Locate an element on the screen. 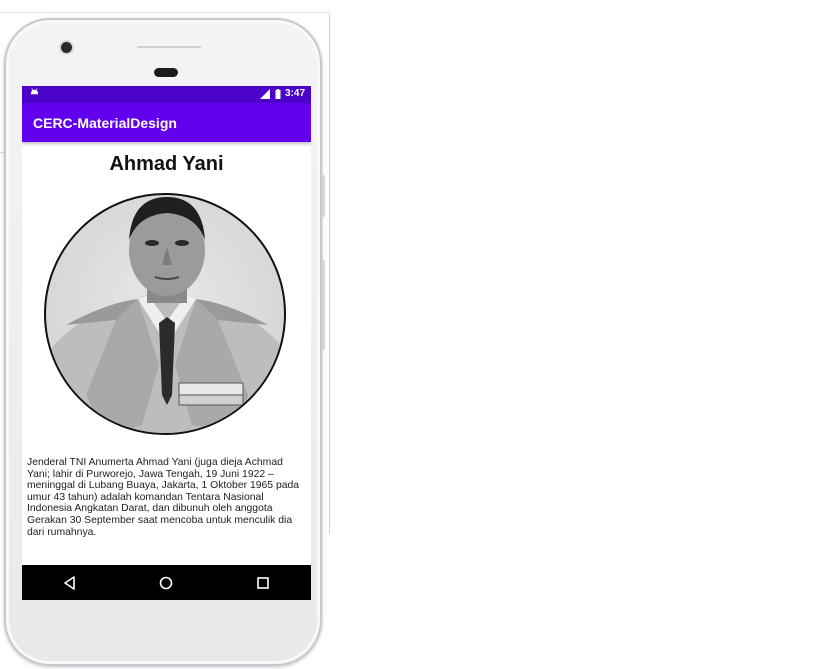 The height and width of the screenshot is (669, 819). profile-portrait is located at coordinates (165, 314).